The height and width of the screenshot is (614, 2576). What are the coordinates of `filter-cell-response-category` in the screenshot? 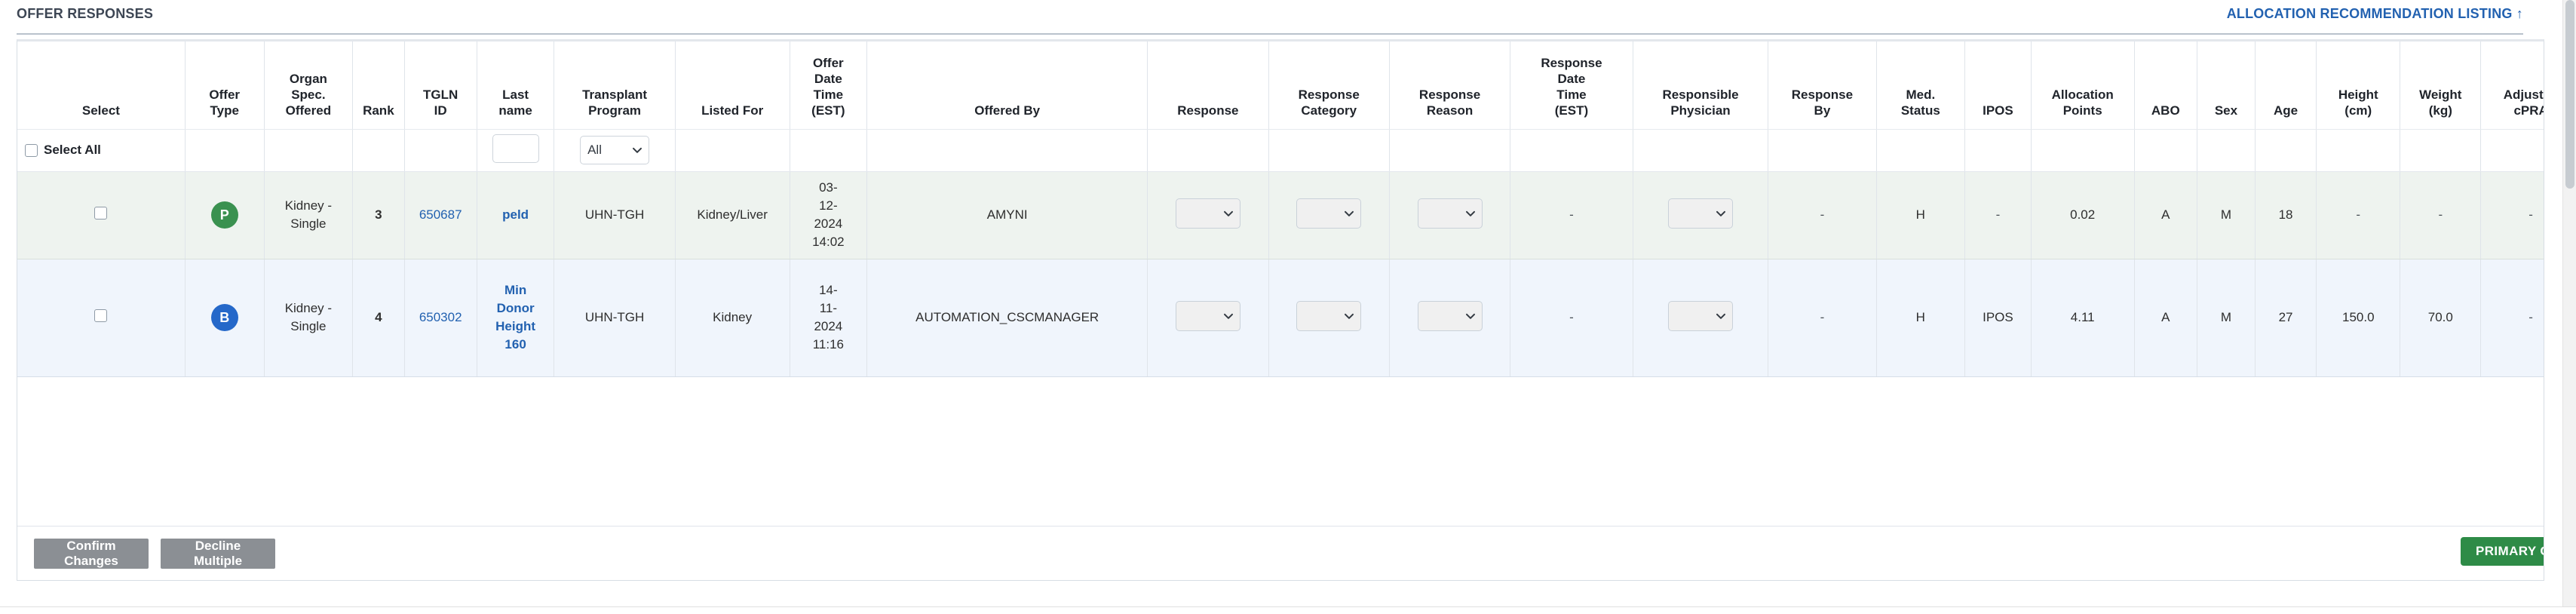 It's located at (1329, 150).